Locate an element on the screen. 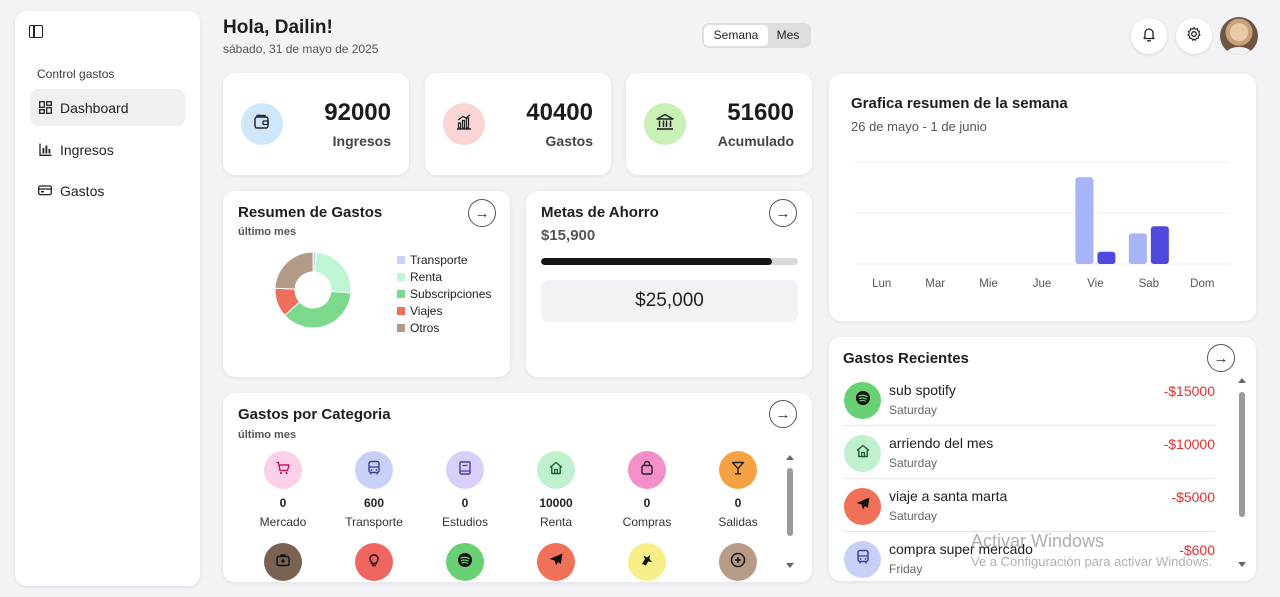 This screenshot has height=597, width=1280. card-title: Gastos por Categoria is located at coordinates (314, 414).